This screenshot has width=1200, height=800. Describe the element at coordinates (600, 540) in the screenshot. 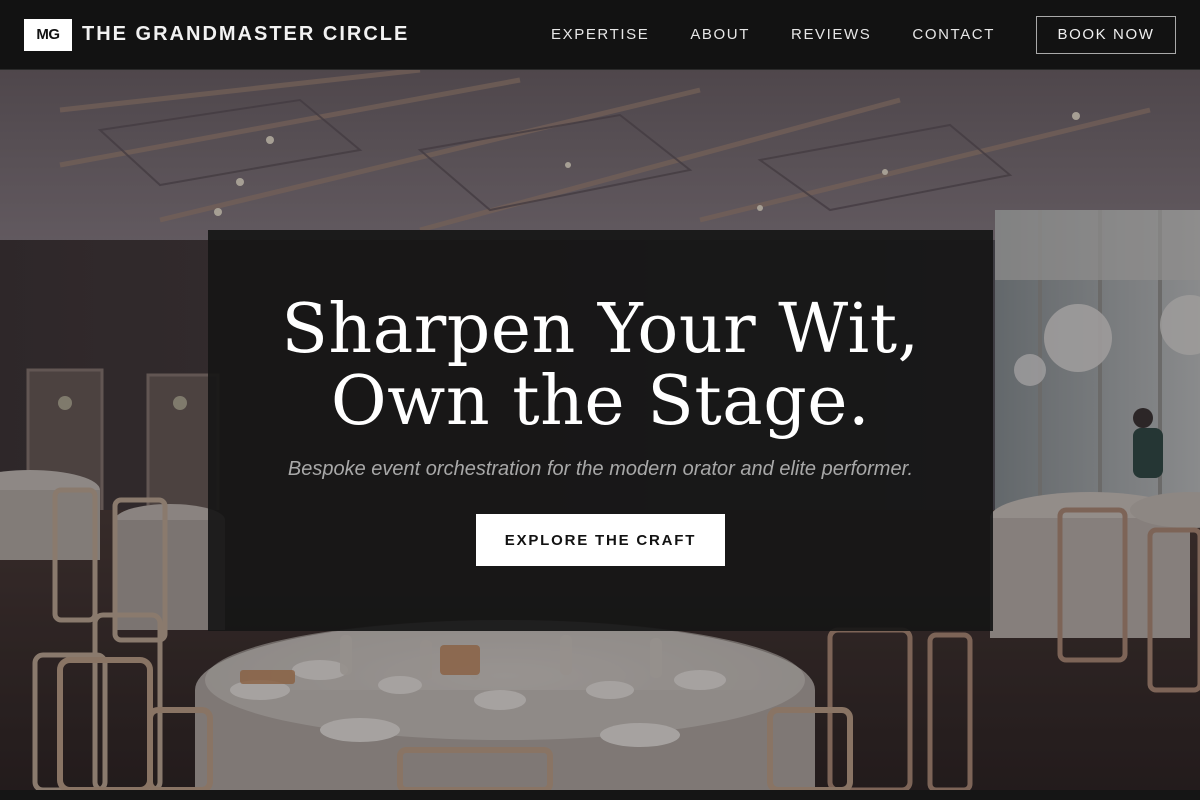

I see `explore-the-craft-button: EXPLORE THE CRAFT` at that location.